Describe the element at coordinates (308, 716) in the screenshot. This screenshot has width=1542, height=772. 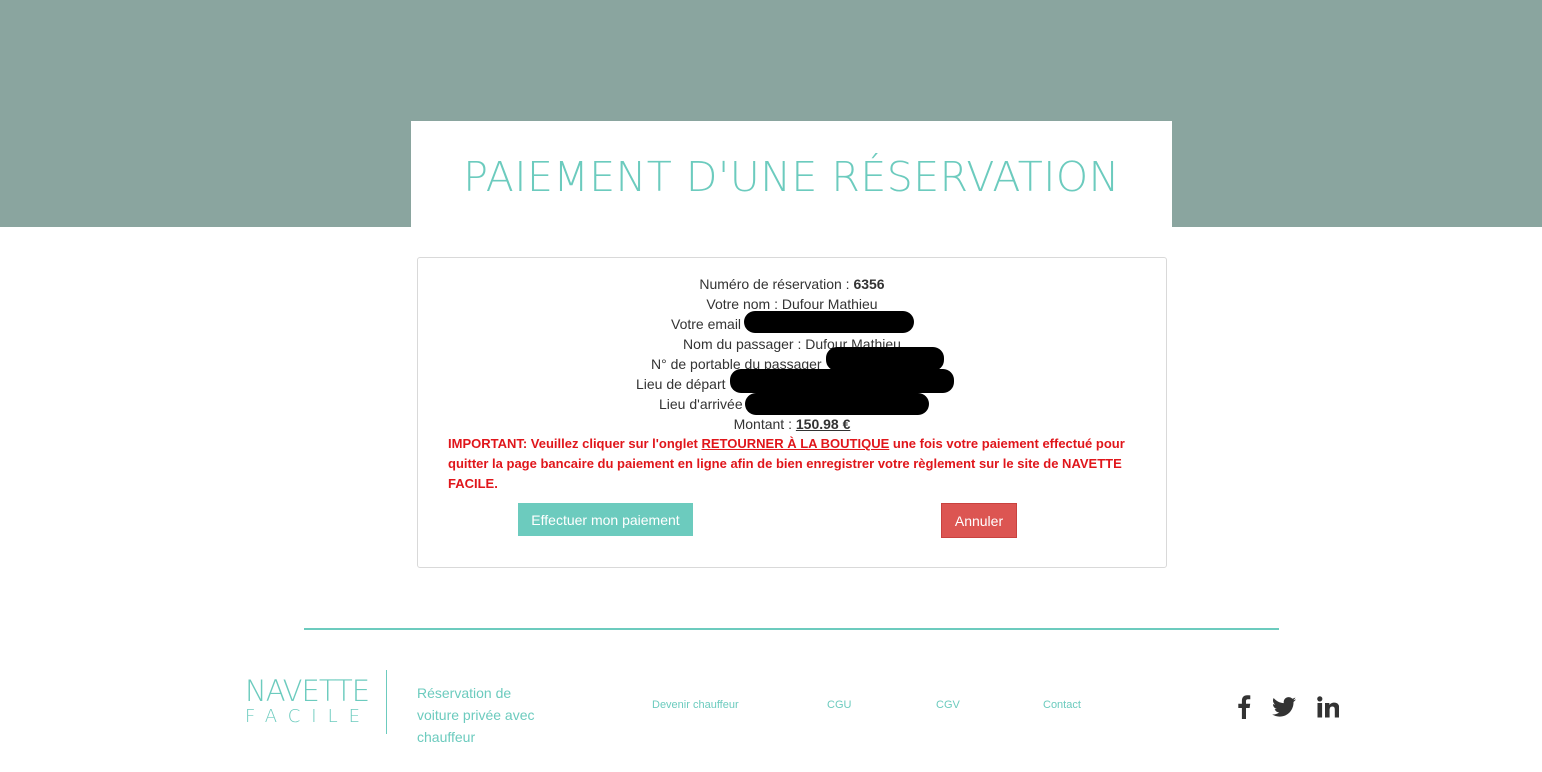
I see `logo-word-facile: FACILE` at that location.